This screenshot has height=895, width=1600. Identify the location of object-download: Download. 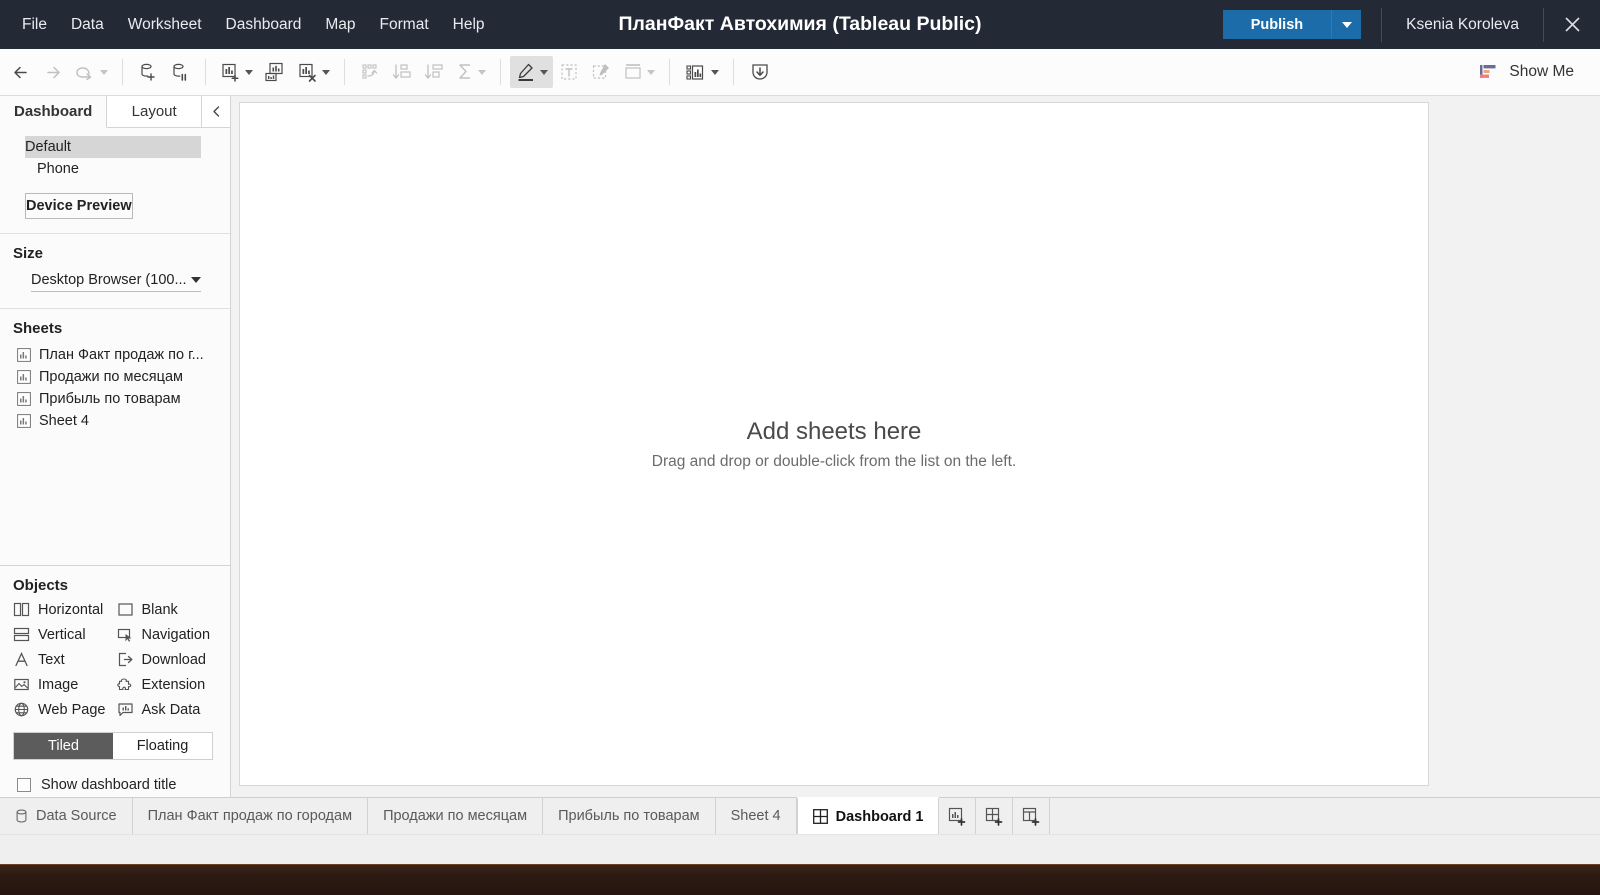
(169, 659).